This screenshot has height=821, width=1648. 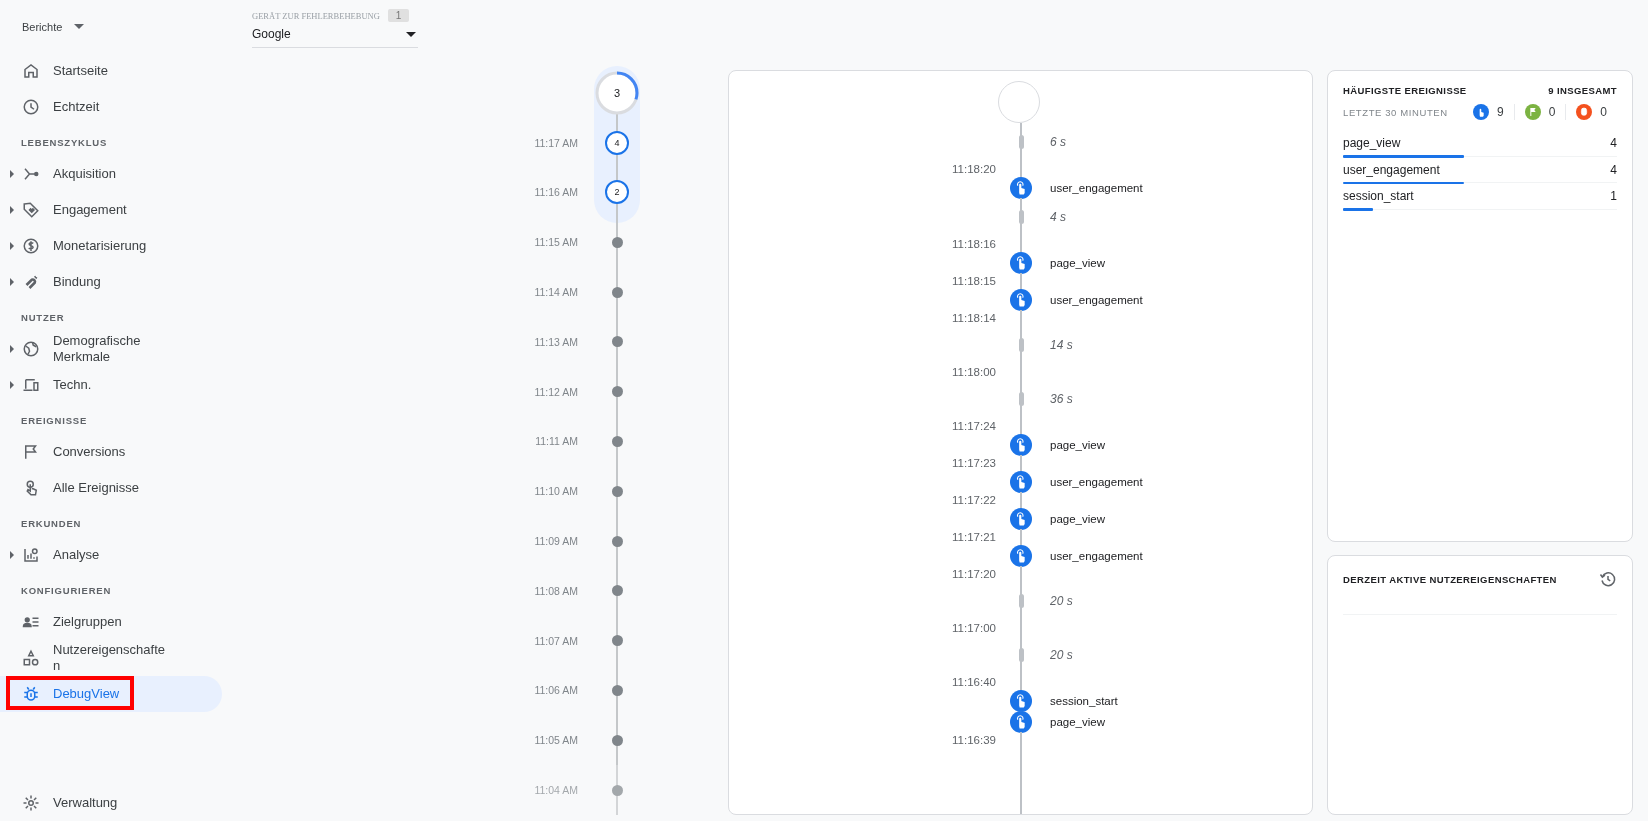 What do you see at coordinates (974, 169) in the screenshot?
I see `timestamp: 11:18:20` at bounding box center [974, 169].